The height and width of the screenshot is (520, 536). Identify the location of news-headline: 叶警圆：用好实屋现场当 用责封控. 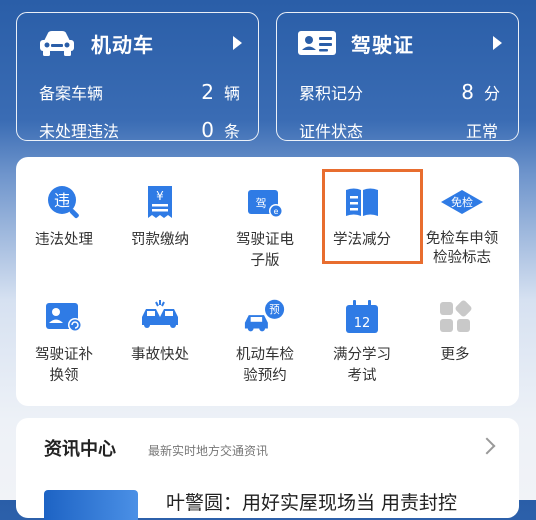
(311, 501).